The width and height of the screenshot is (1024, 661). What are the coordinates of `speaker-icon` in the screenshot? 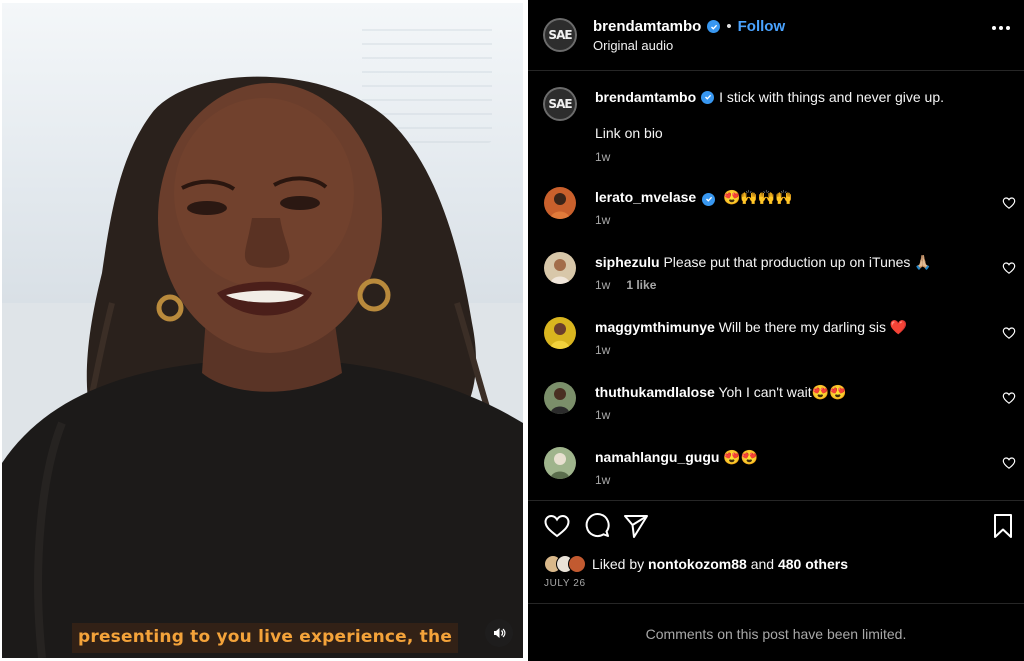 It's located at (500, 633).